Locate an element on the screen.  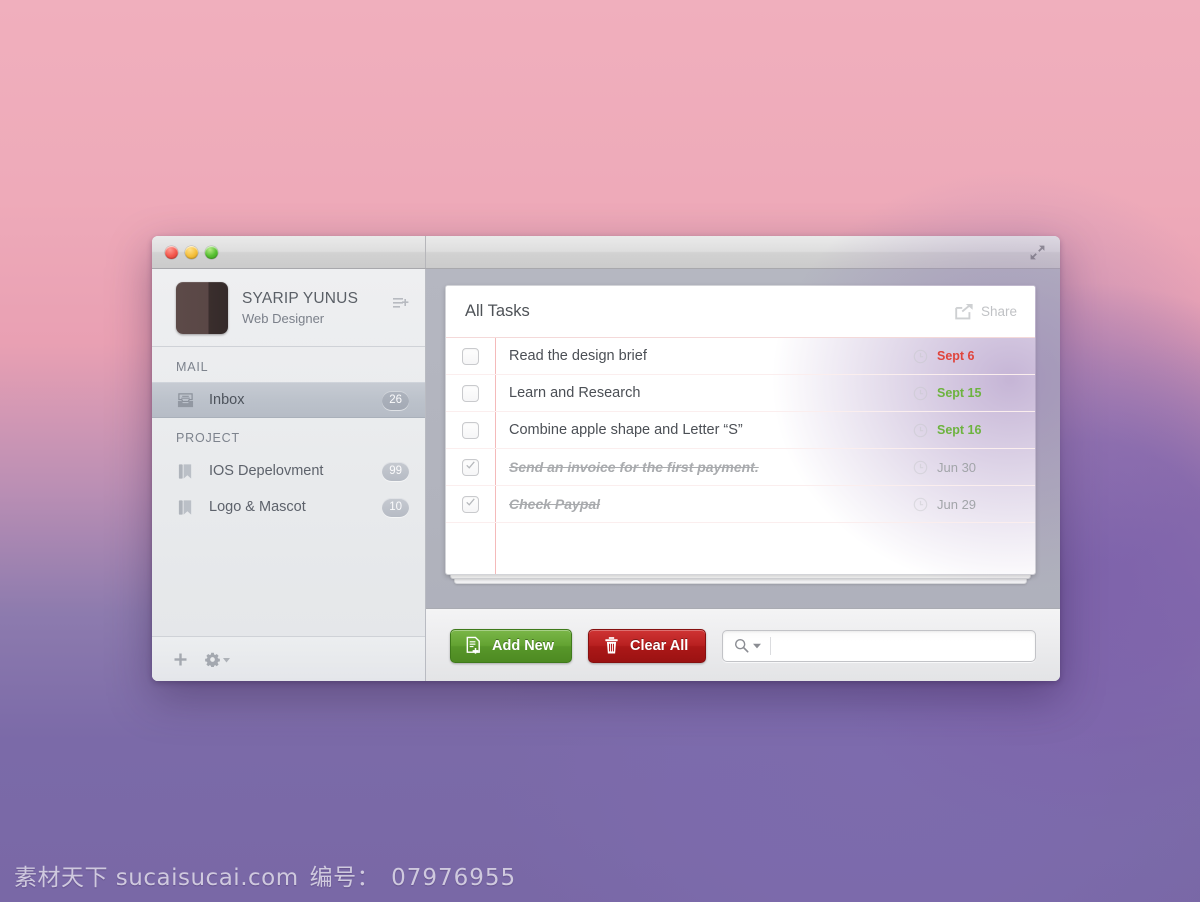
bottom-toolbar: Add New Clear All is located at coordinates (743, 644).